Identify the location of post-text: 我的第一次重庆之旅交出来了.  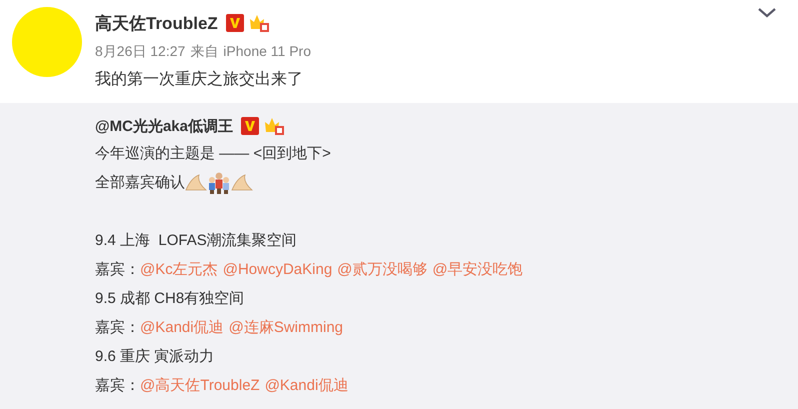
(199, 80).